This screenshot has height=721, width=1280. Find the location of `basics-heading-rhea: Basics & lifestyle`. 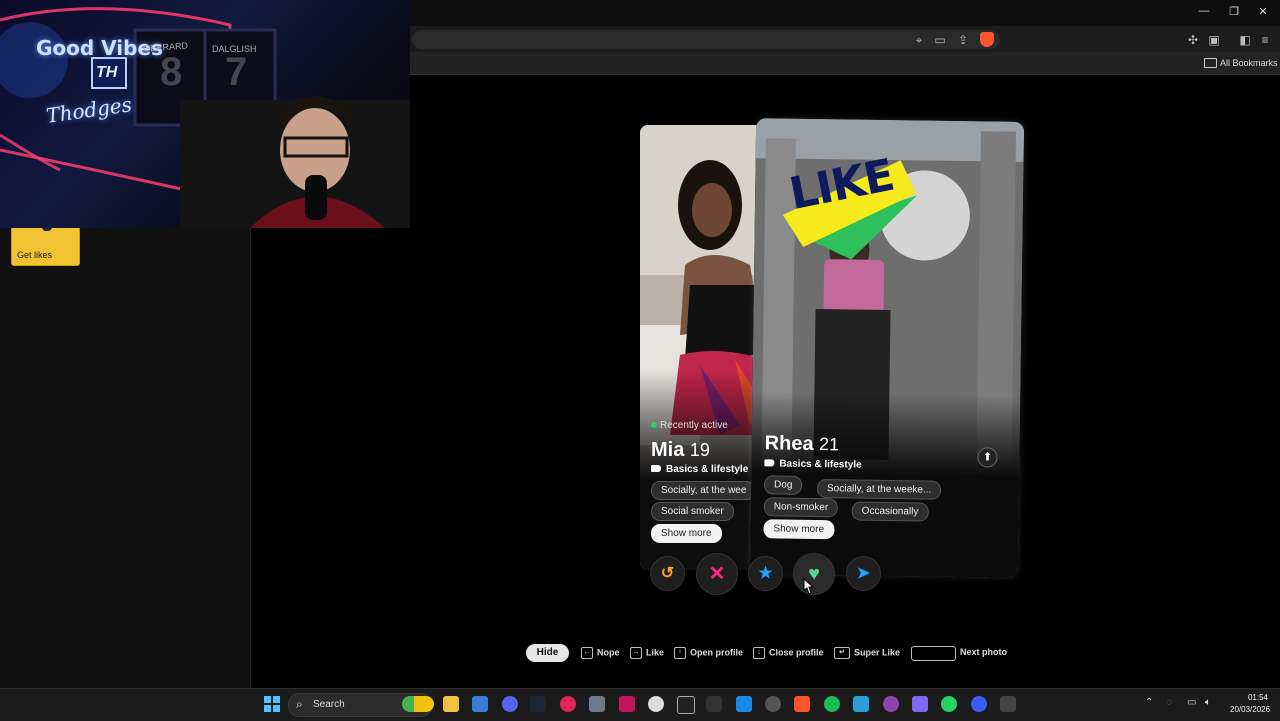

basics-heading-rhea: Basics & lifestyle is located at coordinates (813, 464).